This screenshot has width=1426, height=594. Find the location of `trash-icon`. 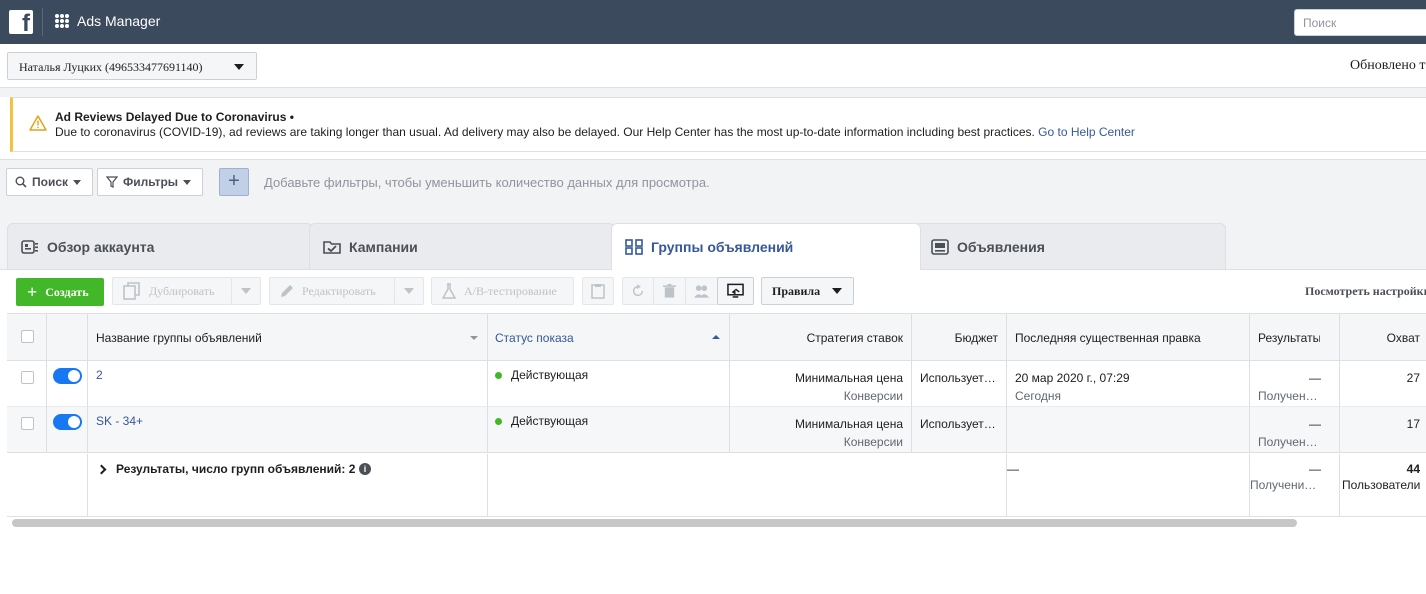

trash-icon is located at coordinates (669, 290).